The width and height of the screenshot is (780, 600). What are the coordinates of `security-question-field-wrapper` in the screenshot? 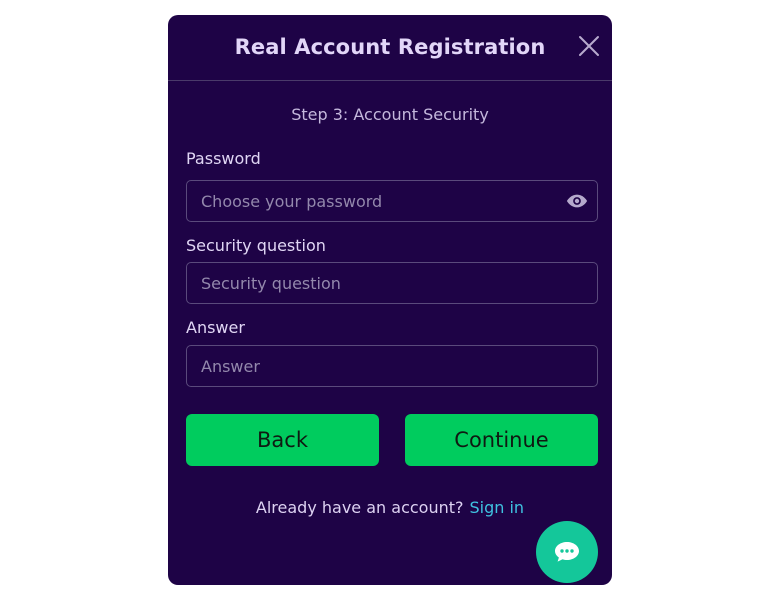 It's located at (392, 283).